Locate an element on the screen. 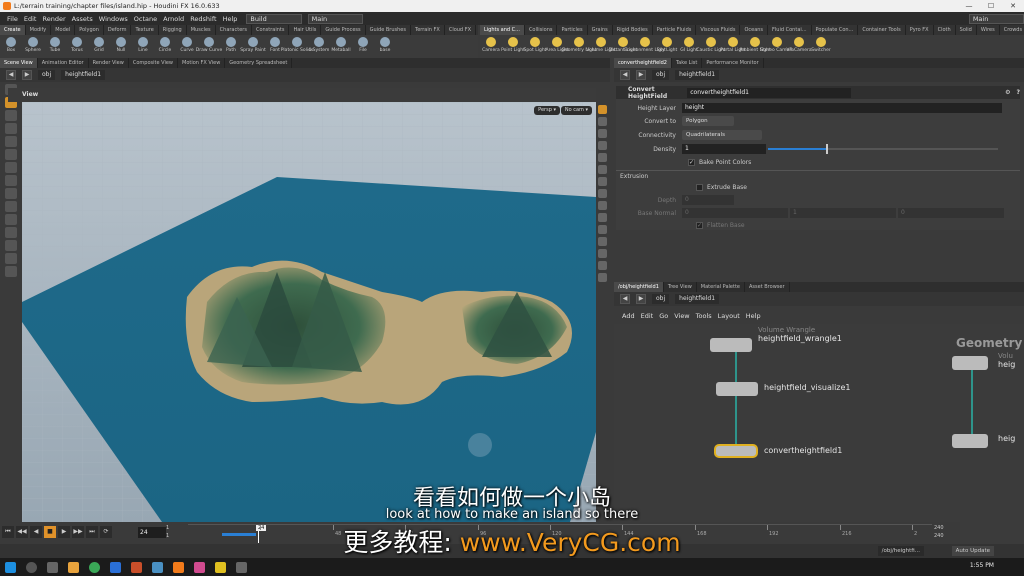  shelf-tool-left-6: Line is located at coordinates (143, 46).